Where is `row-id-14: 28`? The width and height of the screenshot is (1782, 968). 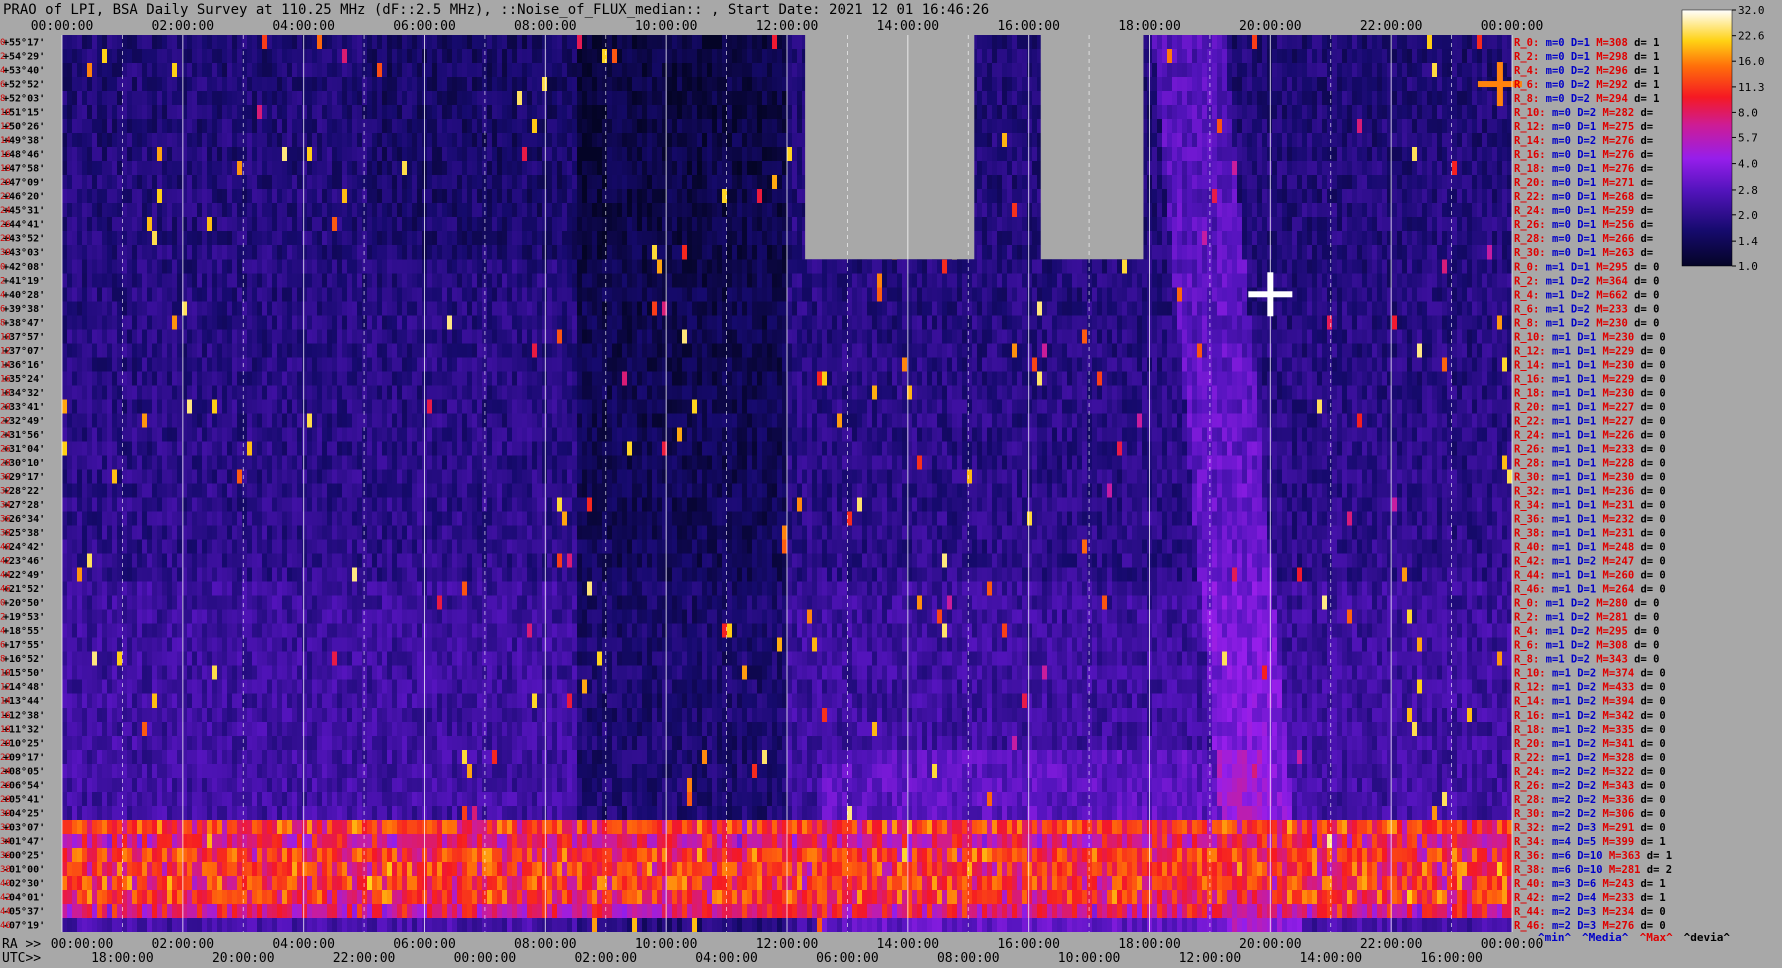
row-id-14: 28 is located at coordinates (5, 239).